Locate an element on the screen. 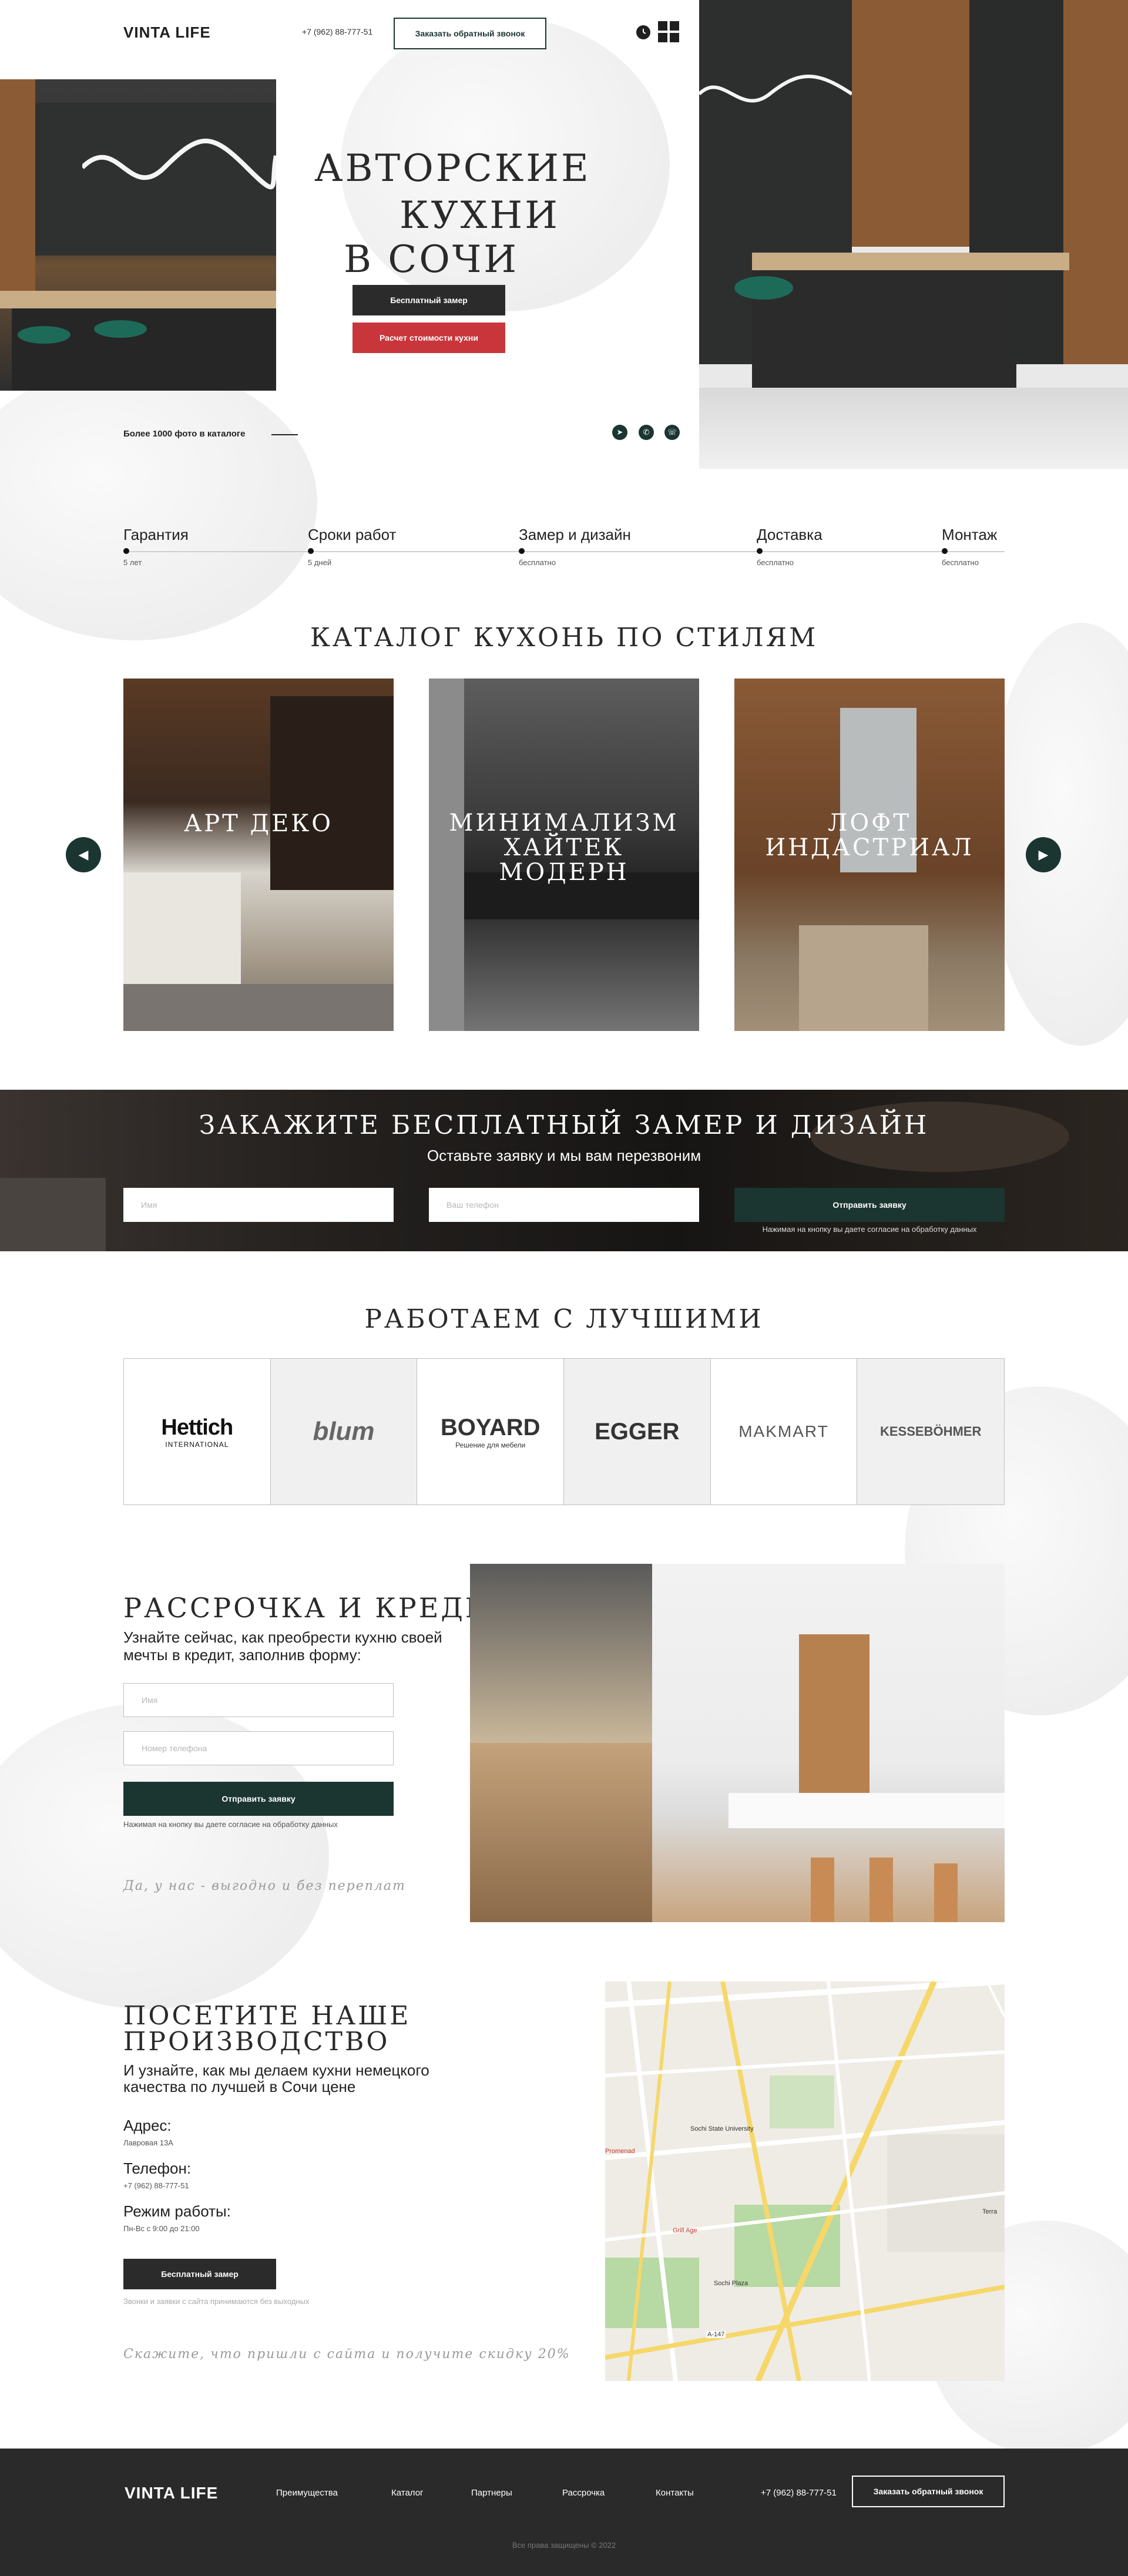 This screenshot has height=2576, width=1128. measure-name-input is located at coordinates (258, 1205).